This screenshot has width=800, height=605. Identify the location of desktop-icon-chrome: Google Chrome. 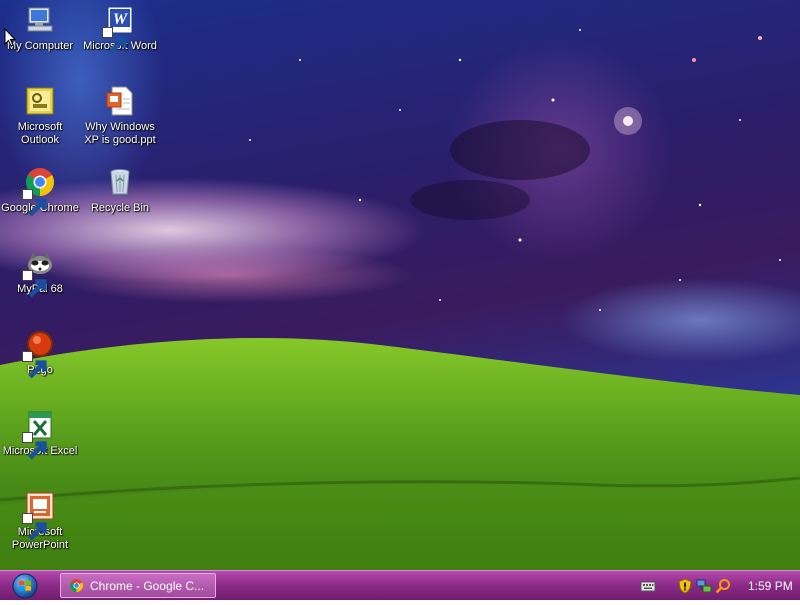
(40, 191).